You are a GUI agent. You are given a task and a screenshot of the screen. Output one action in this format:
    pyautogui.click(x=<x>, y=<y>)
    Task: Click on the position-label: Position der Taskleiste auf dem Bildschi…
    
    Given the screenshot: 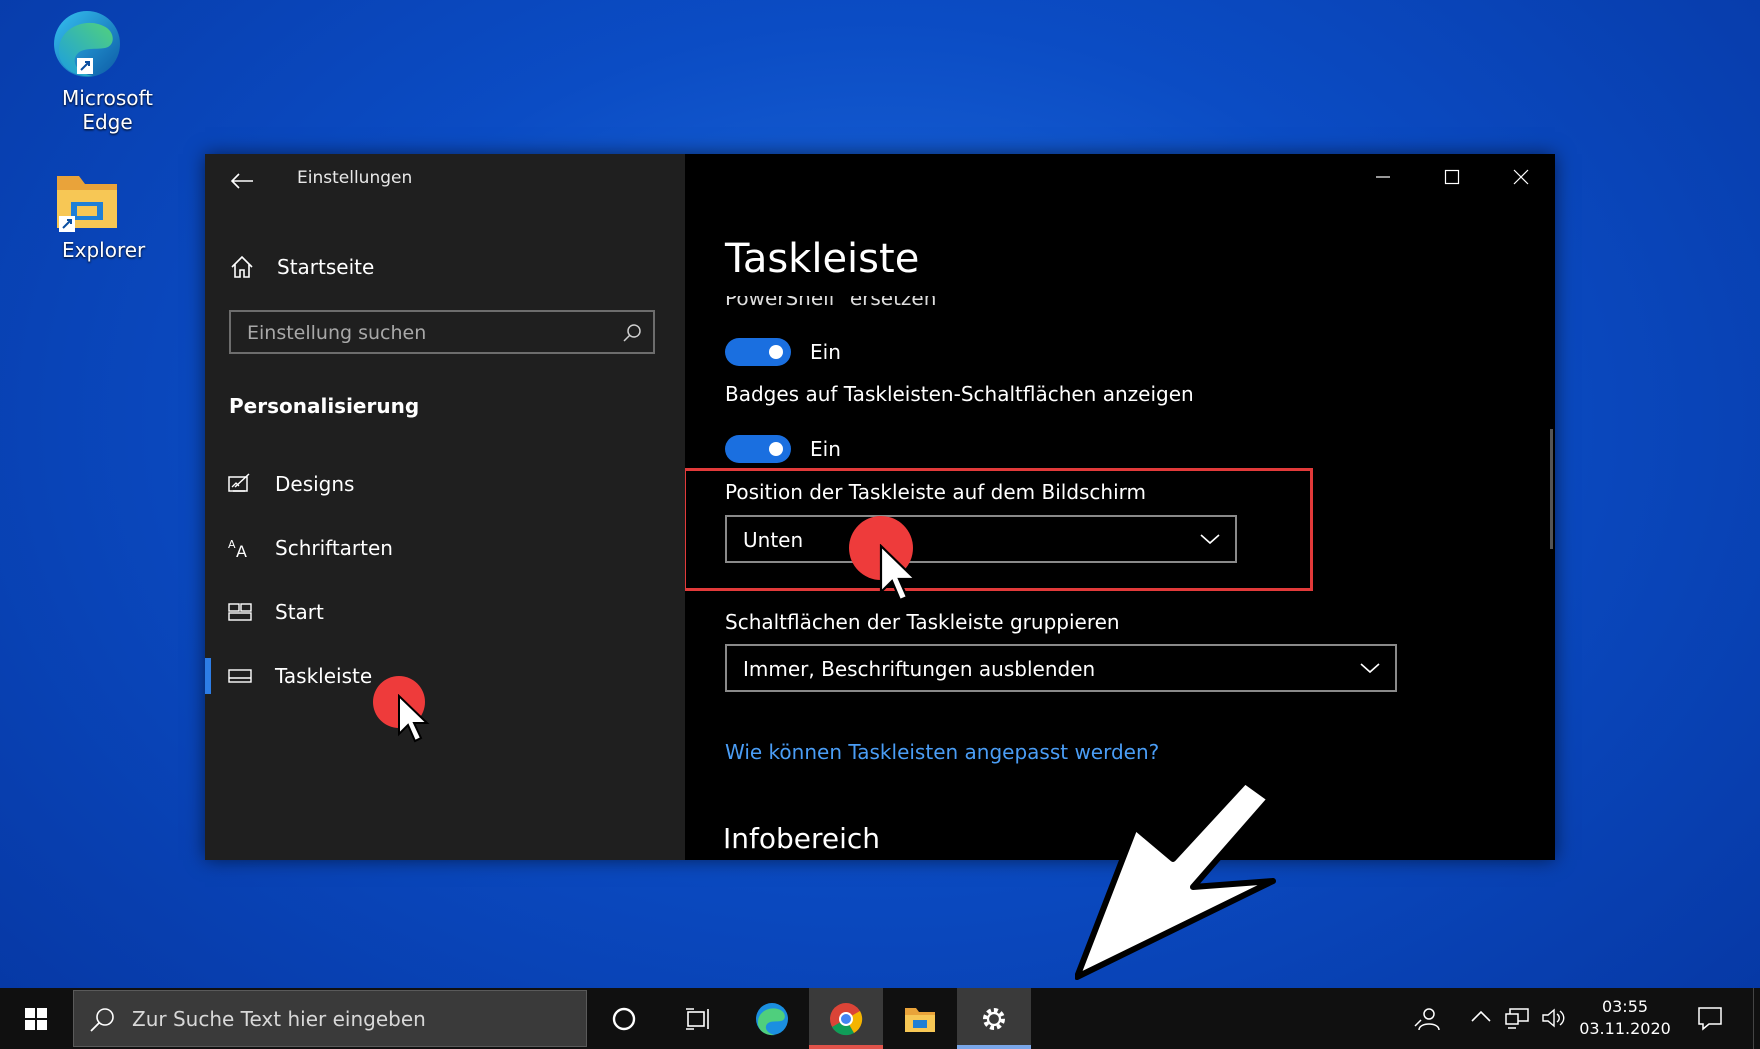 What is the action you would take?
    pyautogui.click(x=936, y=492)
    